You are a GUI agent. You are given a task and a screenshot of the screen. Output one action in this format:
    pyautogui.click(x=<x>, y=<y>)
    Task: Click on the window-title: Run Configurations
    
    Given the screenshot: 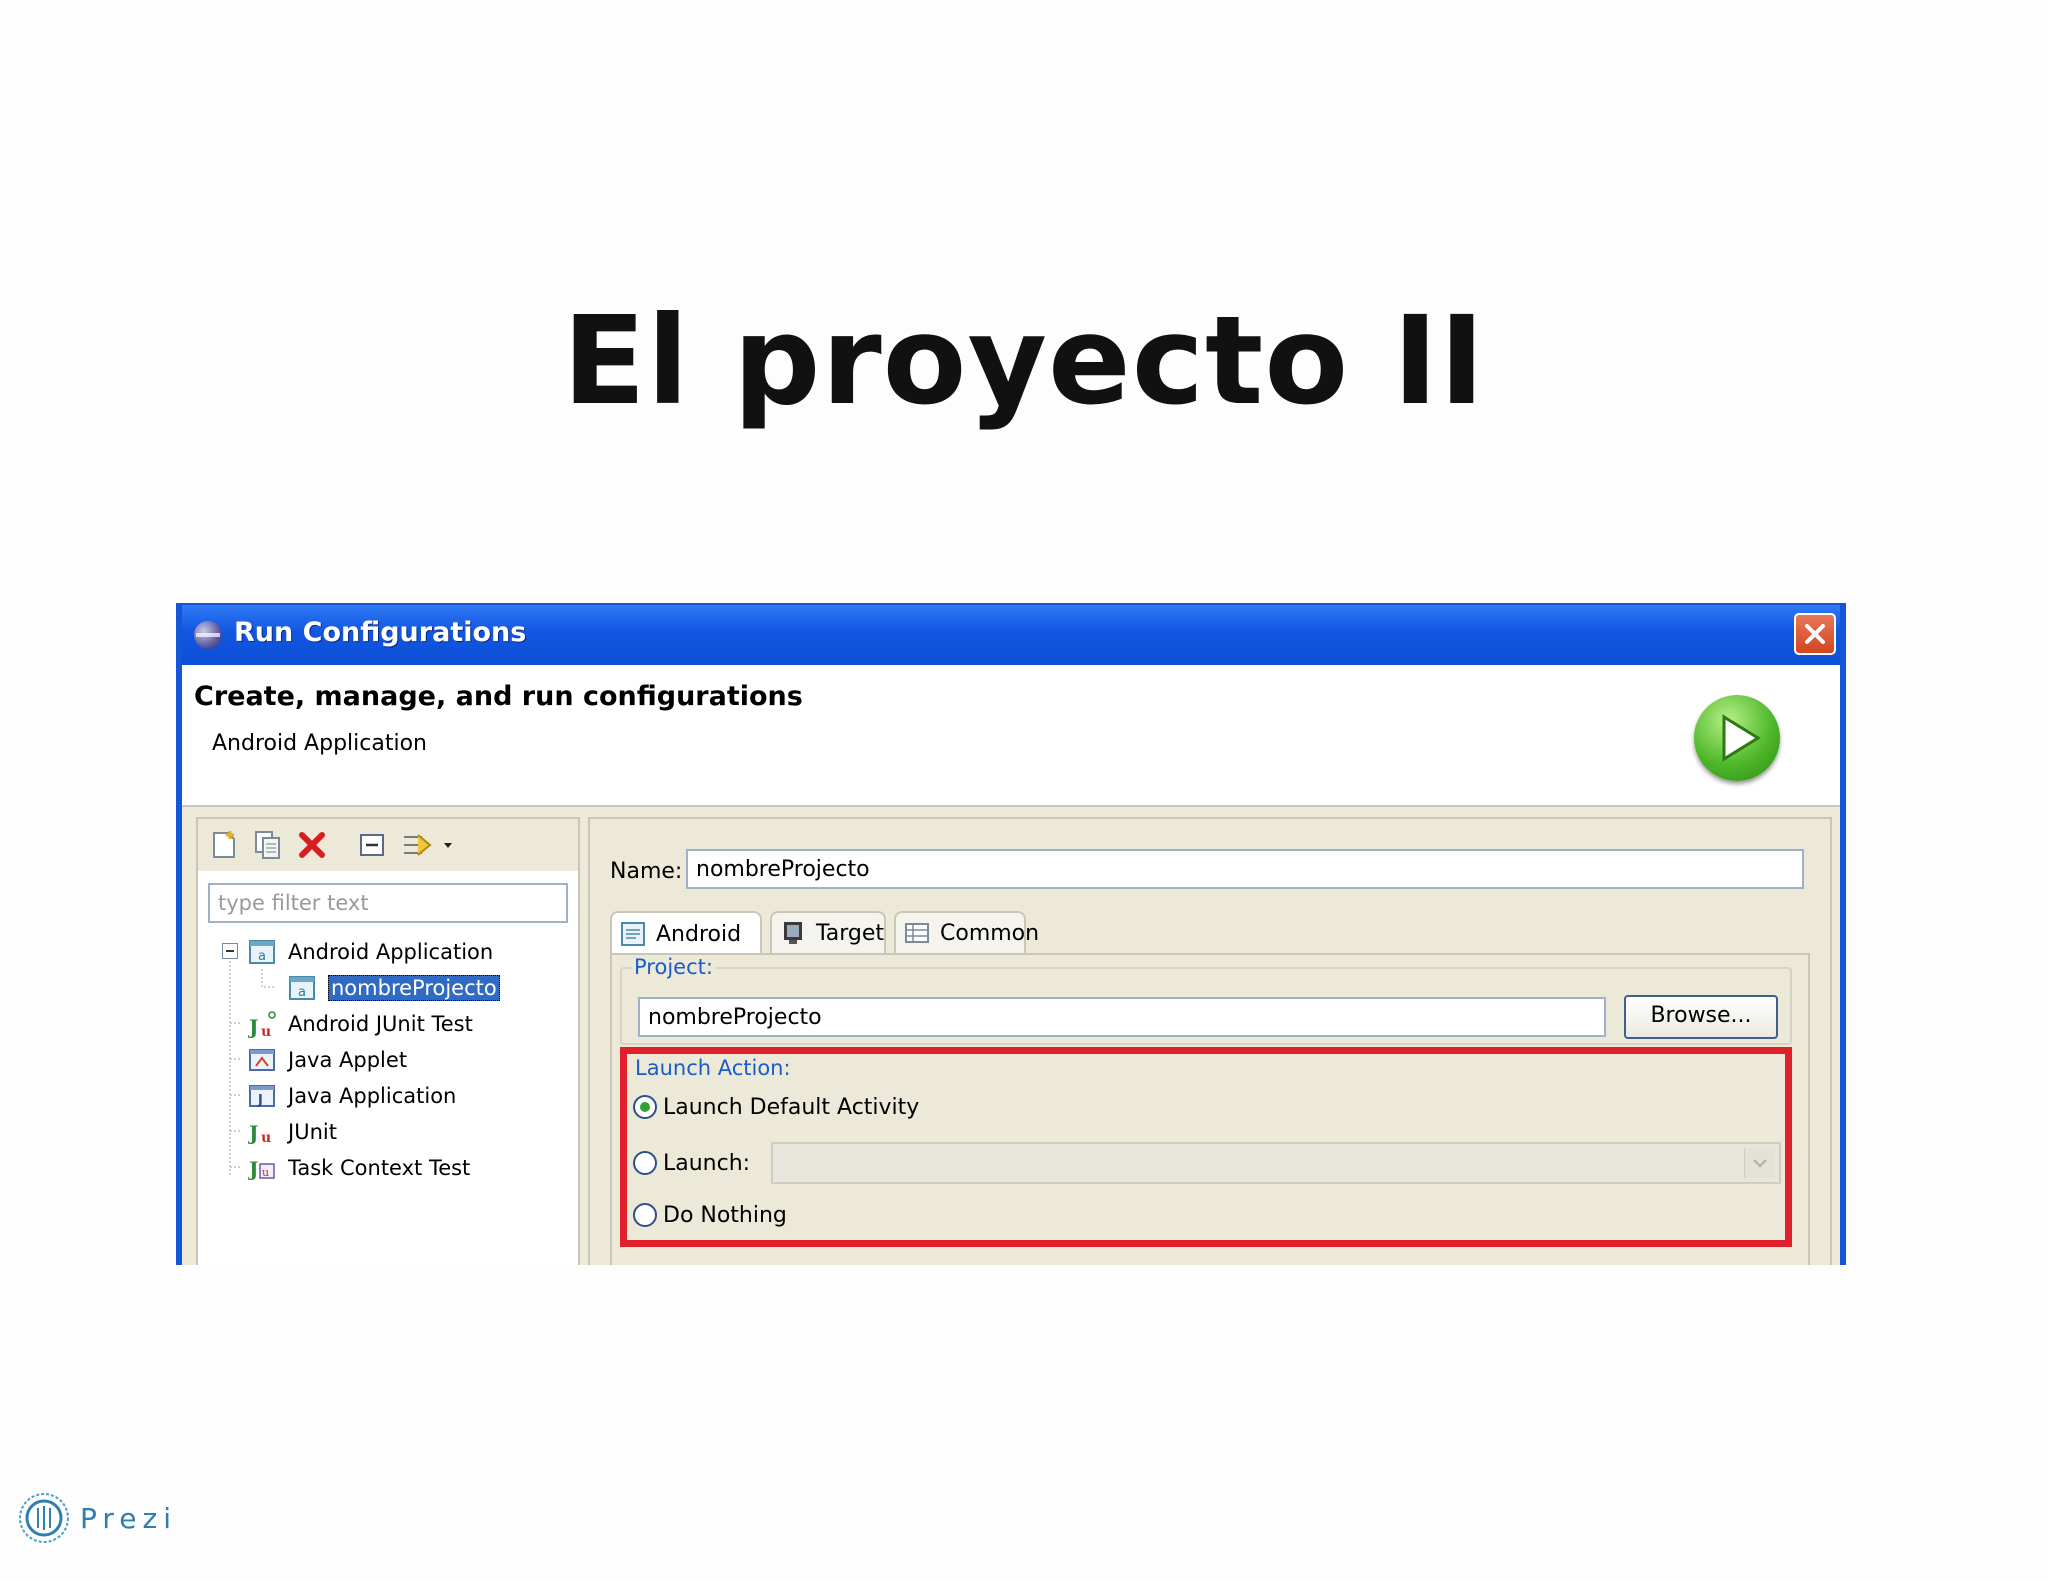 What is the action you would take?
    pyautogui.click(x=380, y=632)
    